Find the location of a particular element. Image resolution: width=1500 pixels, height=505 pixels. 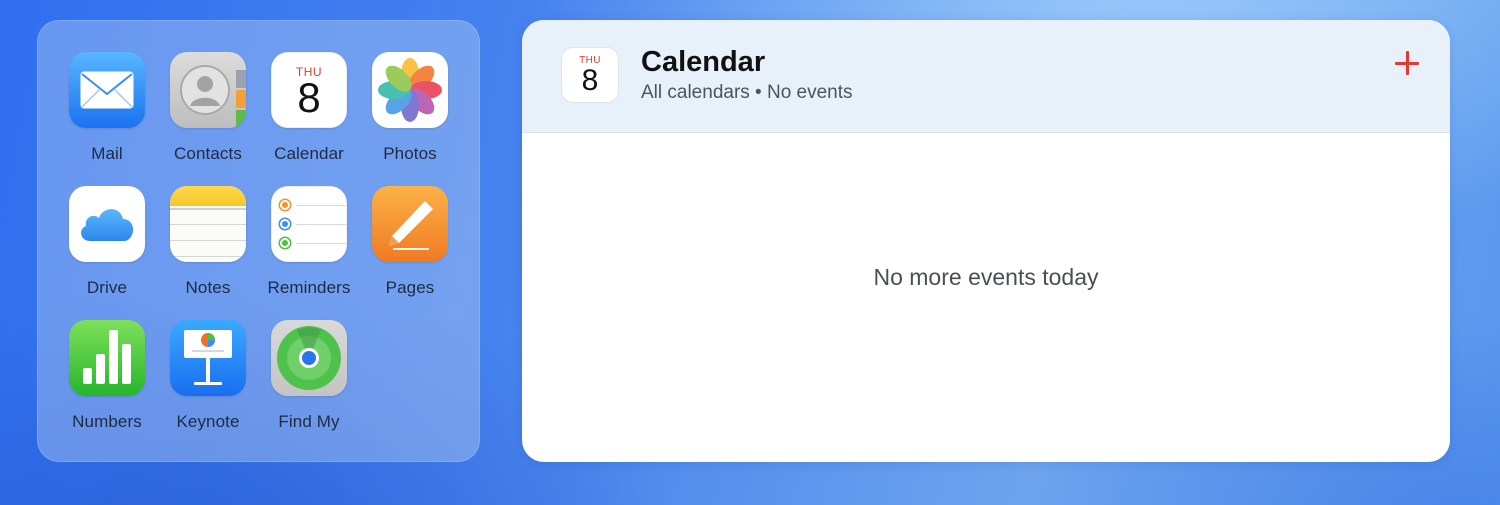

app-label: Contacts is located at coordinates (208, 153).